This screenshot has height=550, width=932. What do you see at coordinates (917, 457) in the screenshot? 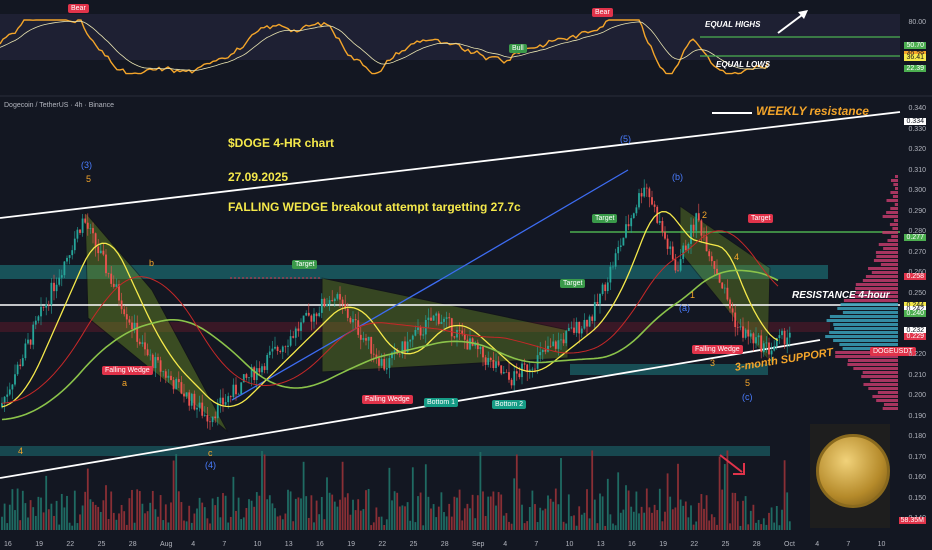
I see `price-tick: 0.170` at bounding box center [917, 457].